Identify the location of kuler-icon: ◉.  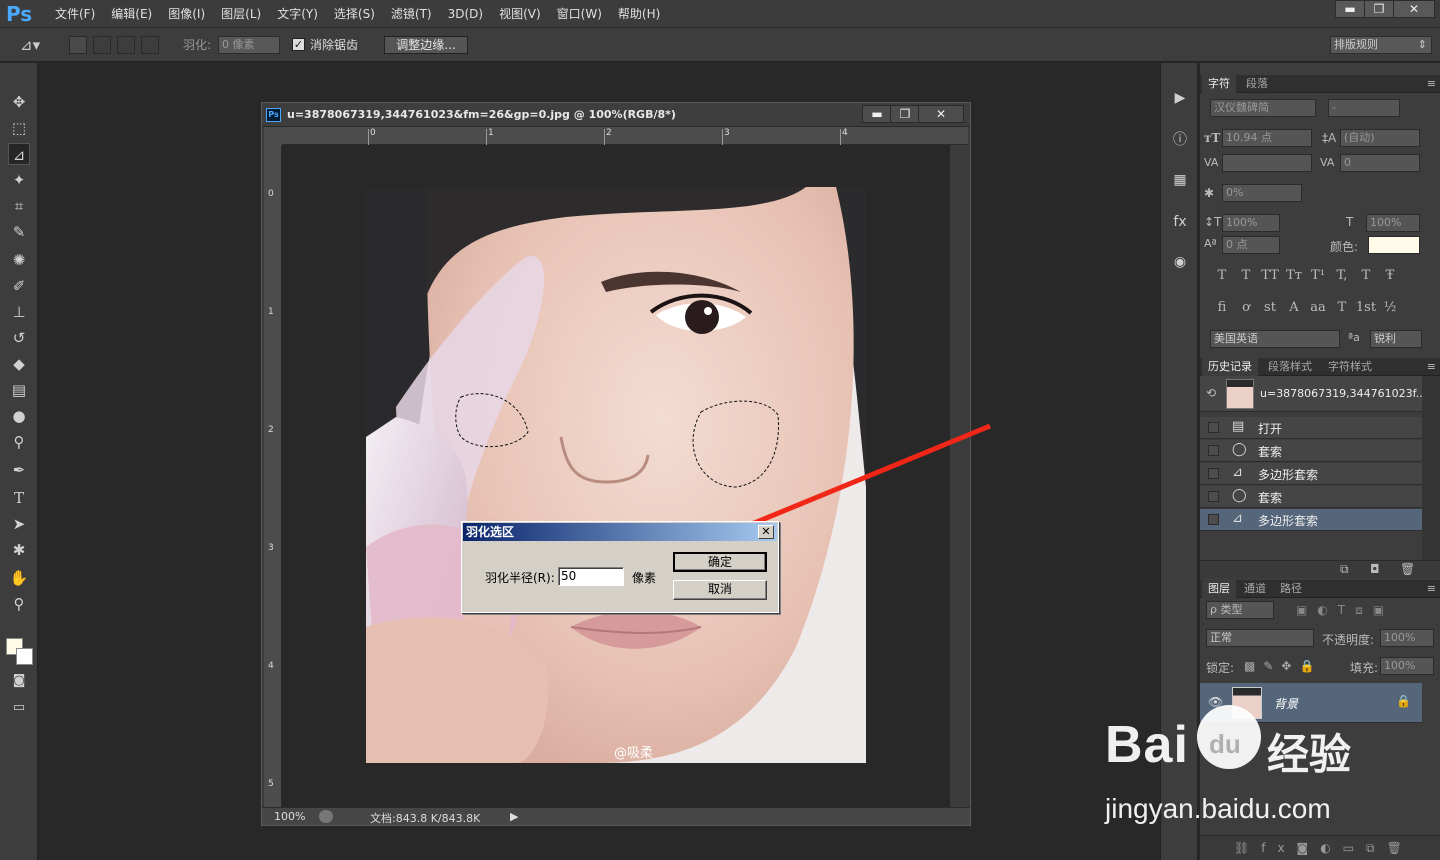
(1180, 262).